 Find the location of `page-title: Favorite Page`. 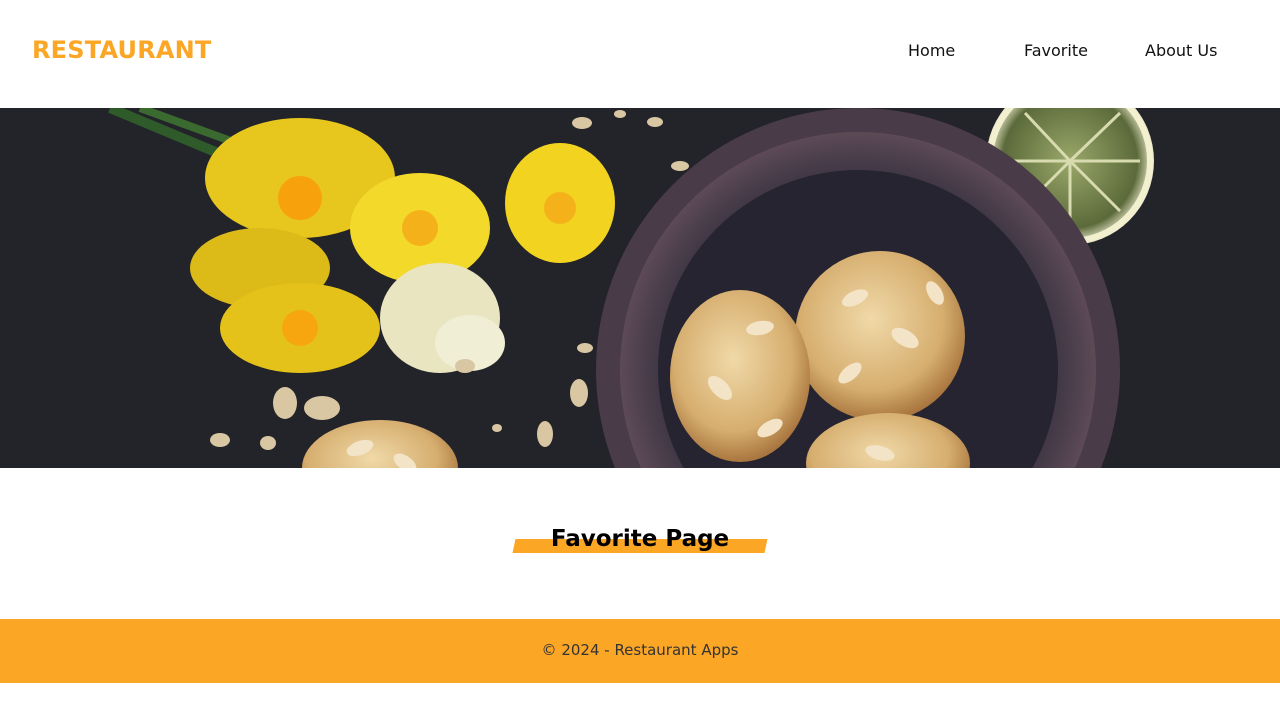

page-title: Favorite Page is located at coordinates (640, 539).